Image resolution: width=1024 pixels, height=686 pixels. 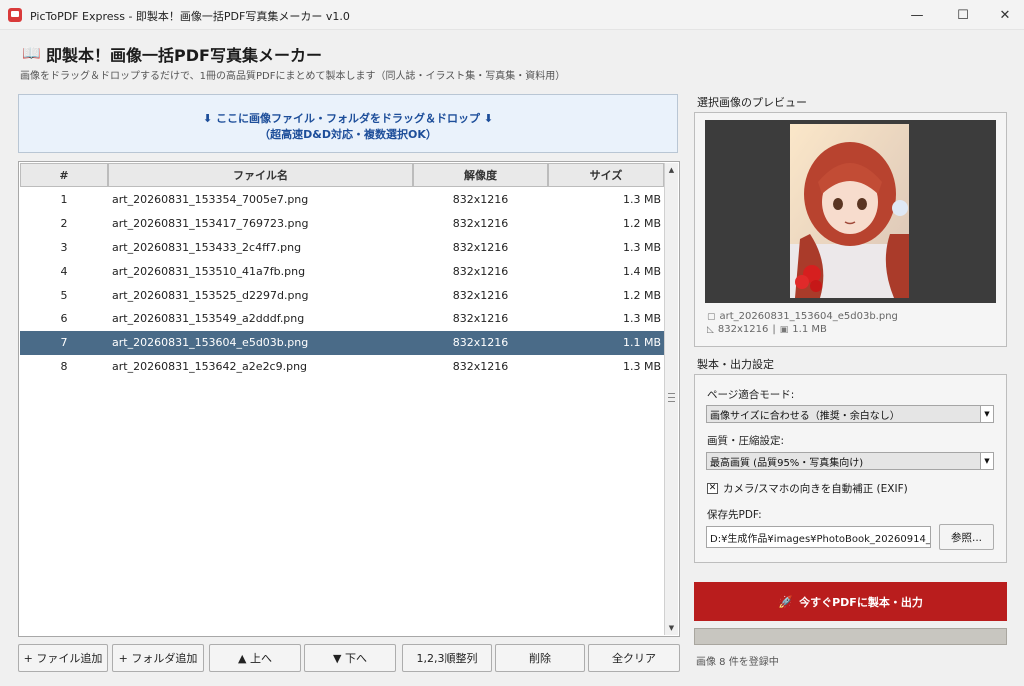 What do you see at coordinates (641, 271) in the screenshot?
I see `row-size: 1.4 MB` at bounding box center [641, 271].